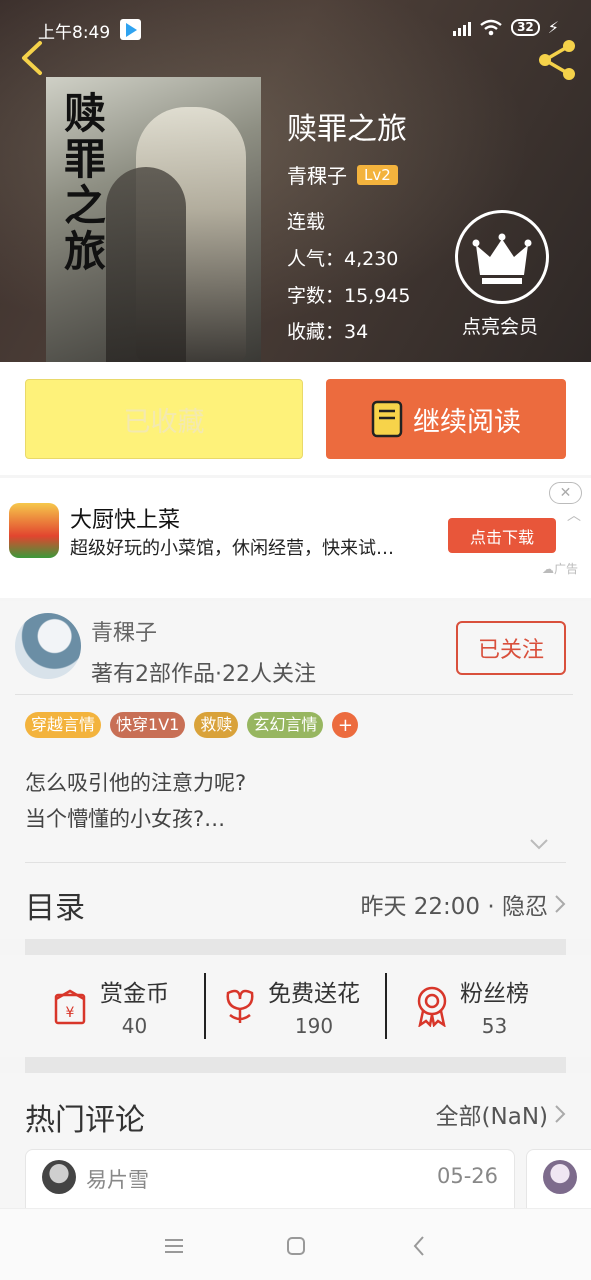 Image resolution: width=591 pixels, height=1280 pixels. Describe the element at coordinates (85, 1120) in the screenshot. I see `comments-title: 热门评论` at that location.